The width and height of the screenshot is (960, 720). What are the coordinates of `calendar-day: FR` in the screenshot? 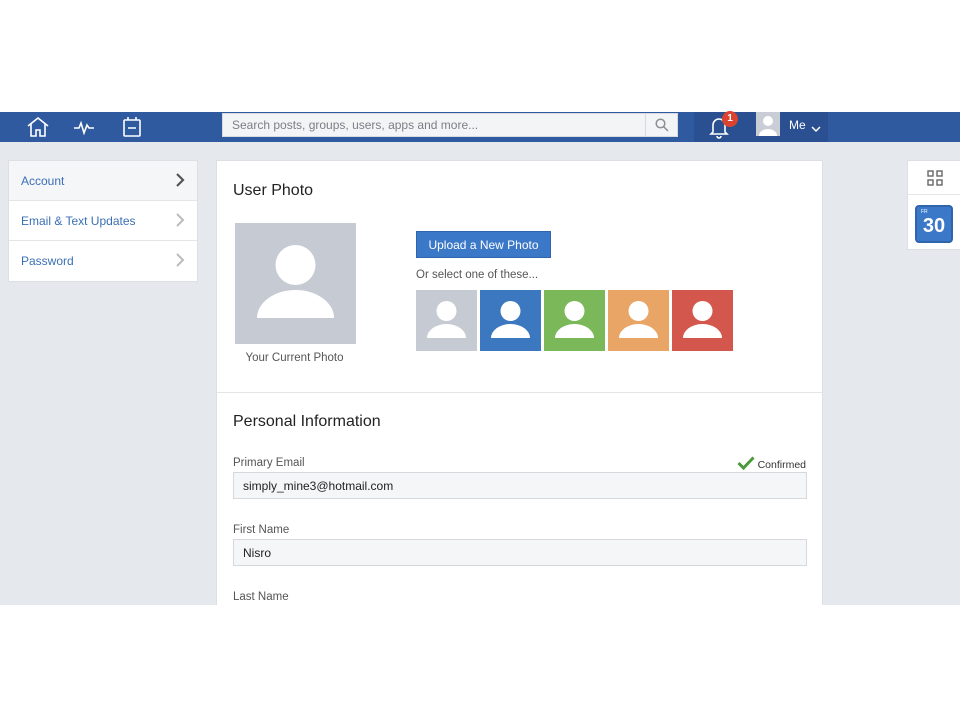 It's located at (924, 212).